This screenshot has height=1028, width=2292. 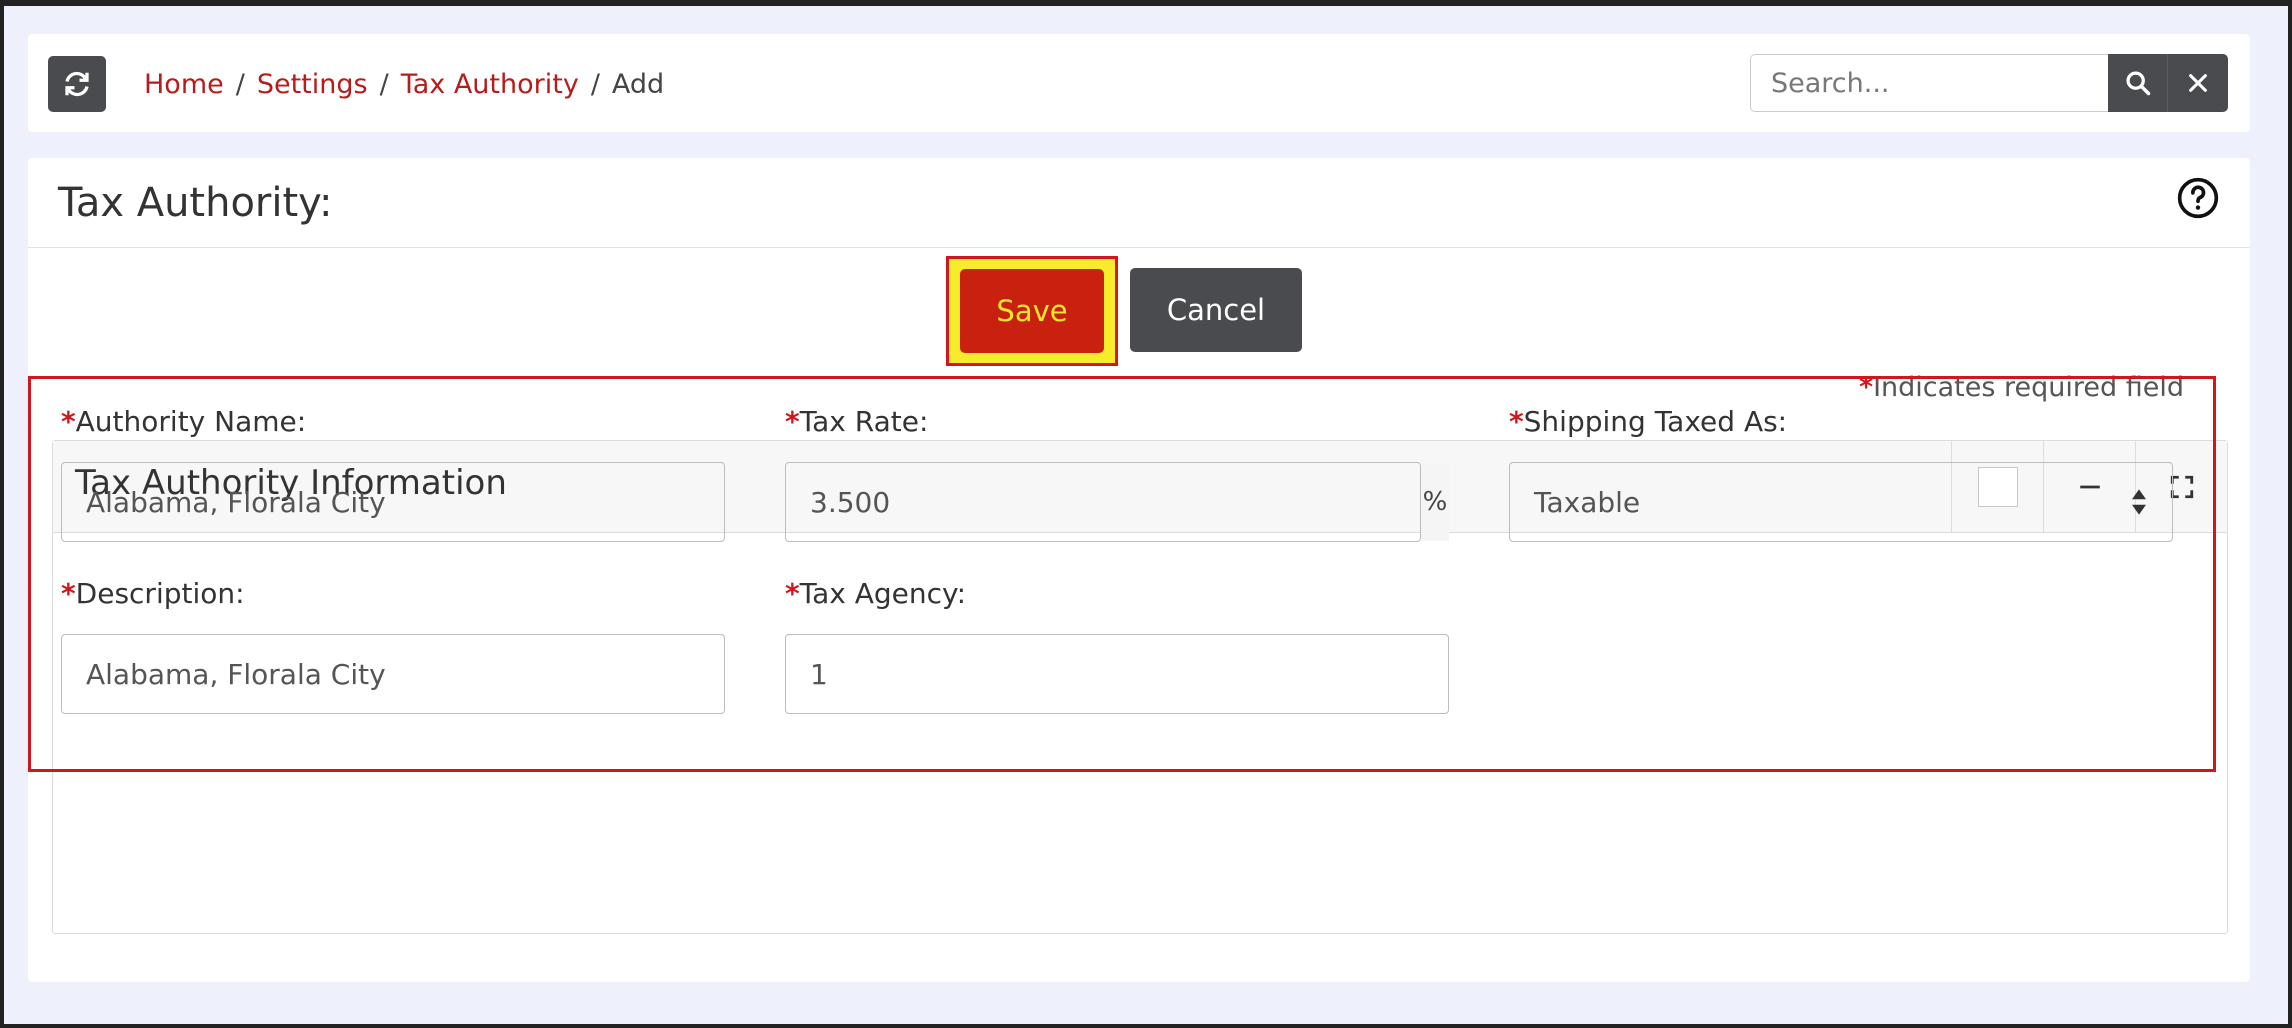 I want to click on percent-addon: %, so click(x=1435, y=502).